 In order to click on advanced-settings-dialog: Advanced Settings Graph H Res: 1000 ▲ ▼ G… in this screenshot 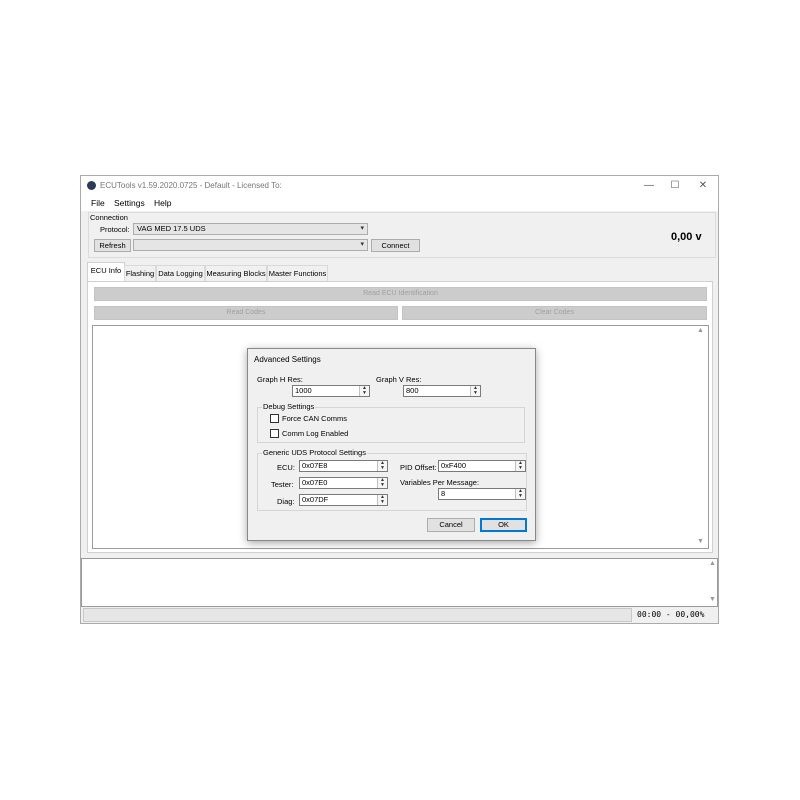, I will do `click(391, 444)`.